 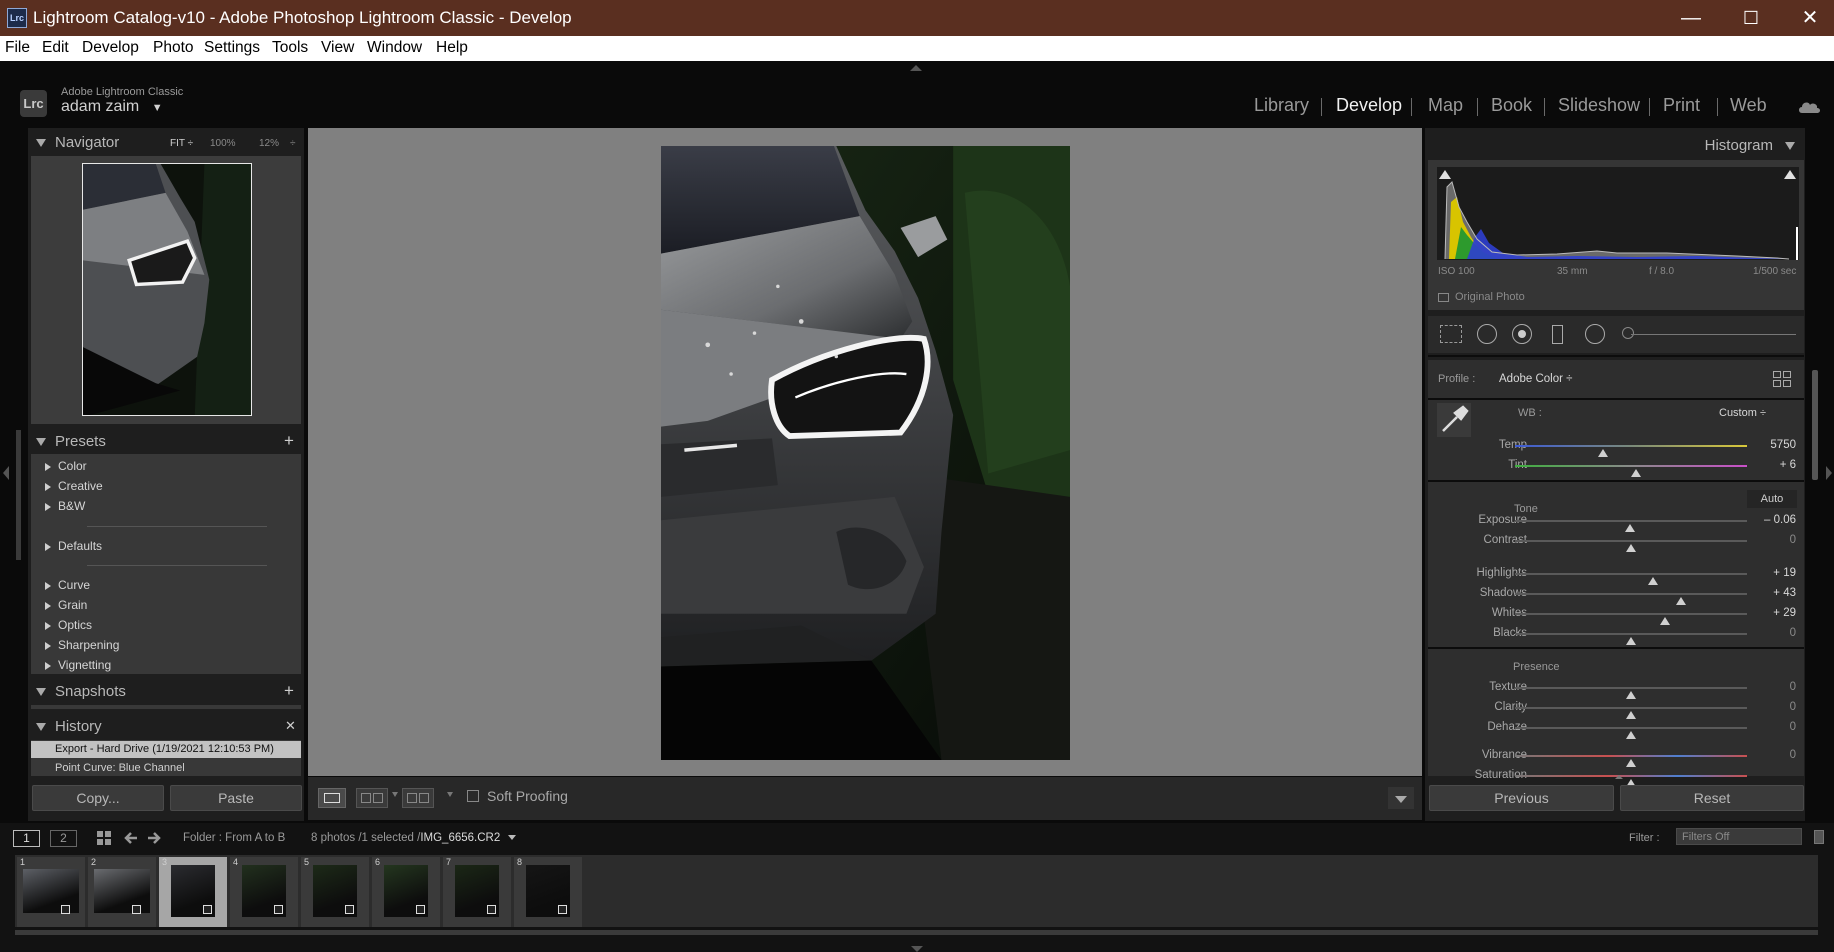 What do you see at coordinates (1445, 174) in the screenshot?
I see `shadow-clipping-icon` at bounding box center [1445, 174].